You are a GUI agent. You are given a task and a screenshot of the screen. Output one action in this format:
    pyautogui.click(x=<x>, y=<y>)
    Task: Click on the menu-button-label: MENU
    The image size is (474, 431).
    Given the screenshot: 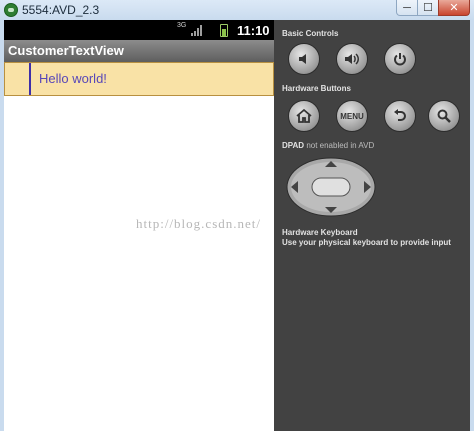 What is the action you would take?
    pyautogui.click(x=352, y=116)
    